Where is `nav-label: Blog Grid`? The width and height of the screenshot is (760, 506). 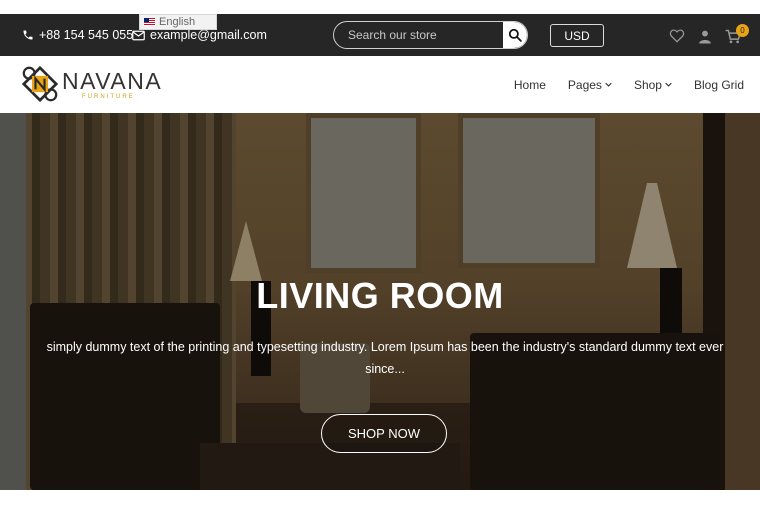 nav-label: Blog Grid is located at coordinates (718, 84).